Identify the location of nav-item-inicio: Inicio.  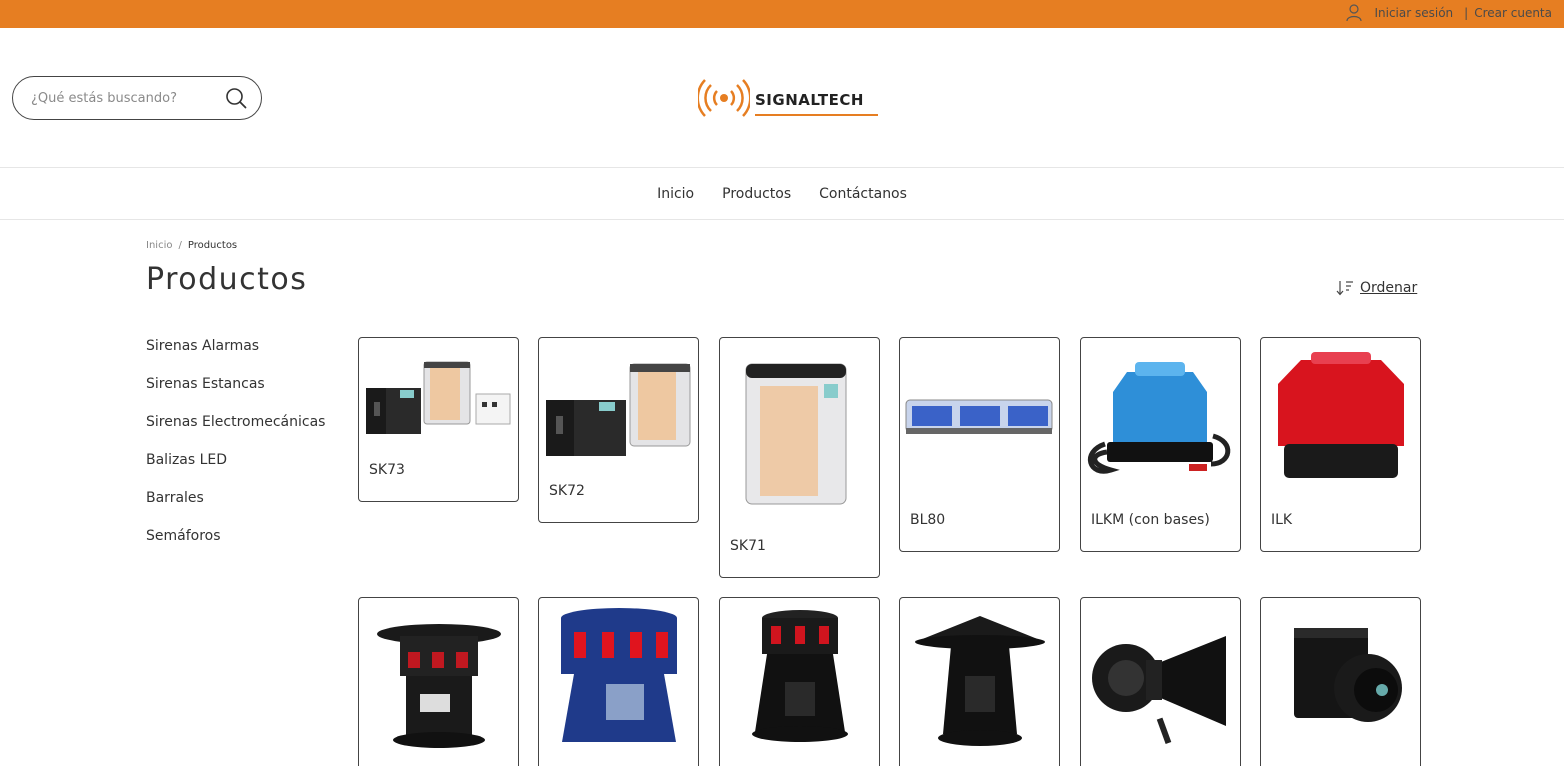
(675, 194).